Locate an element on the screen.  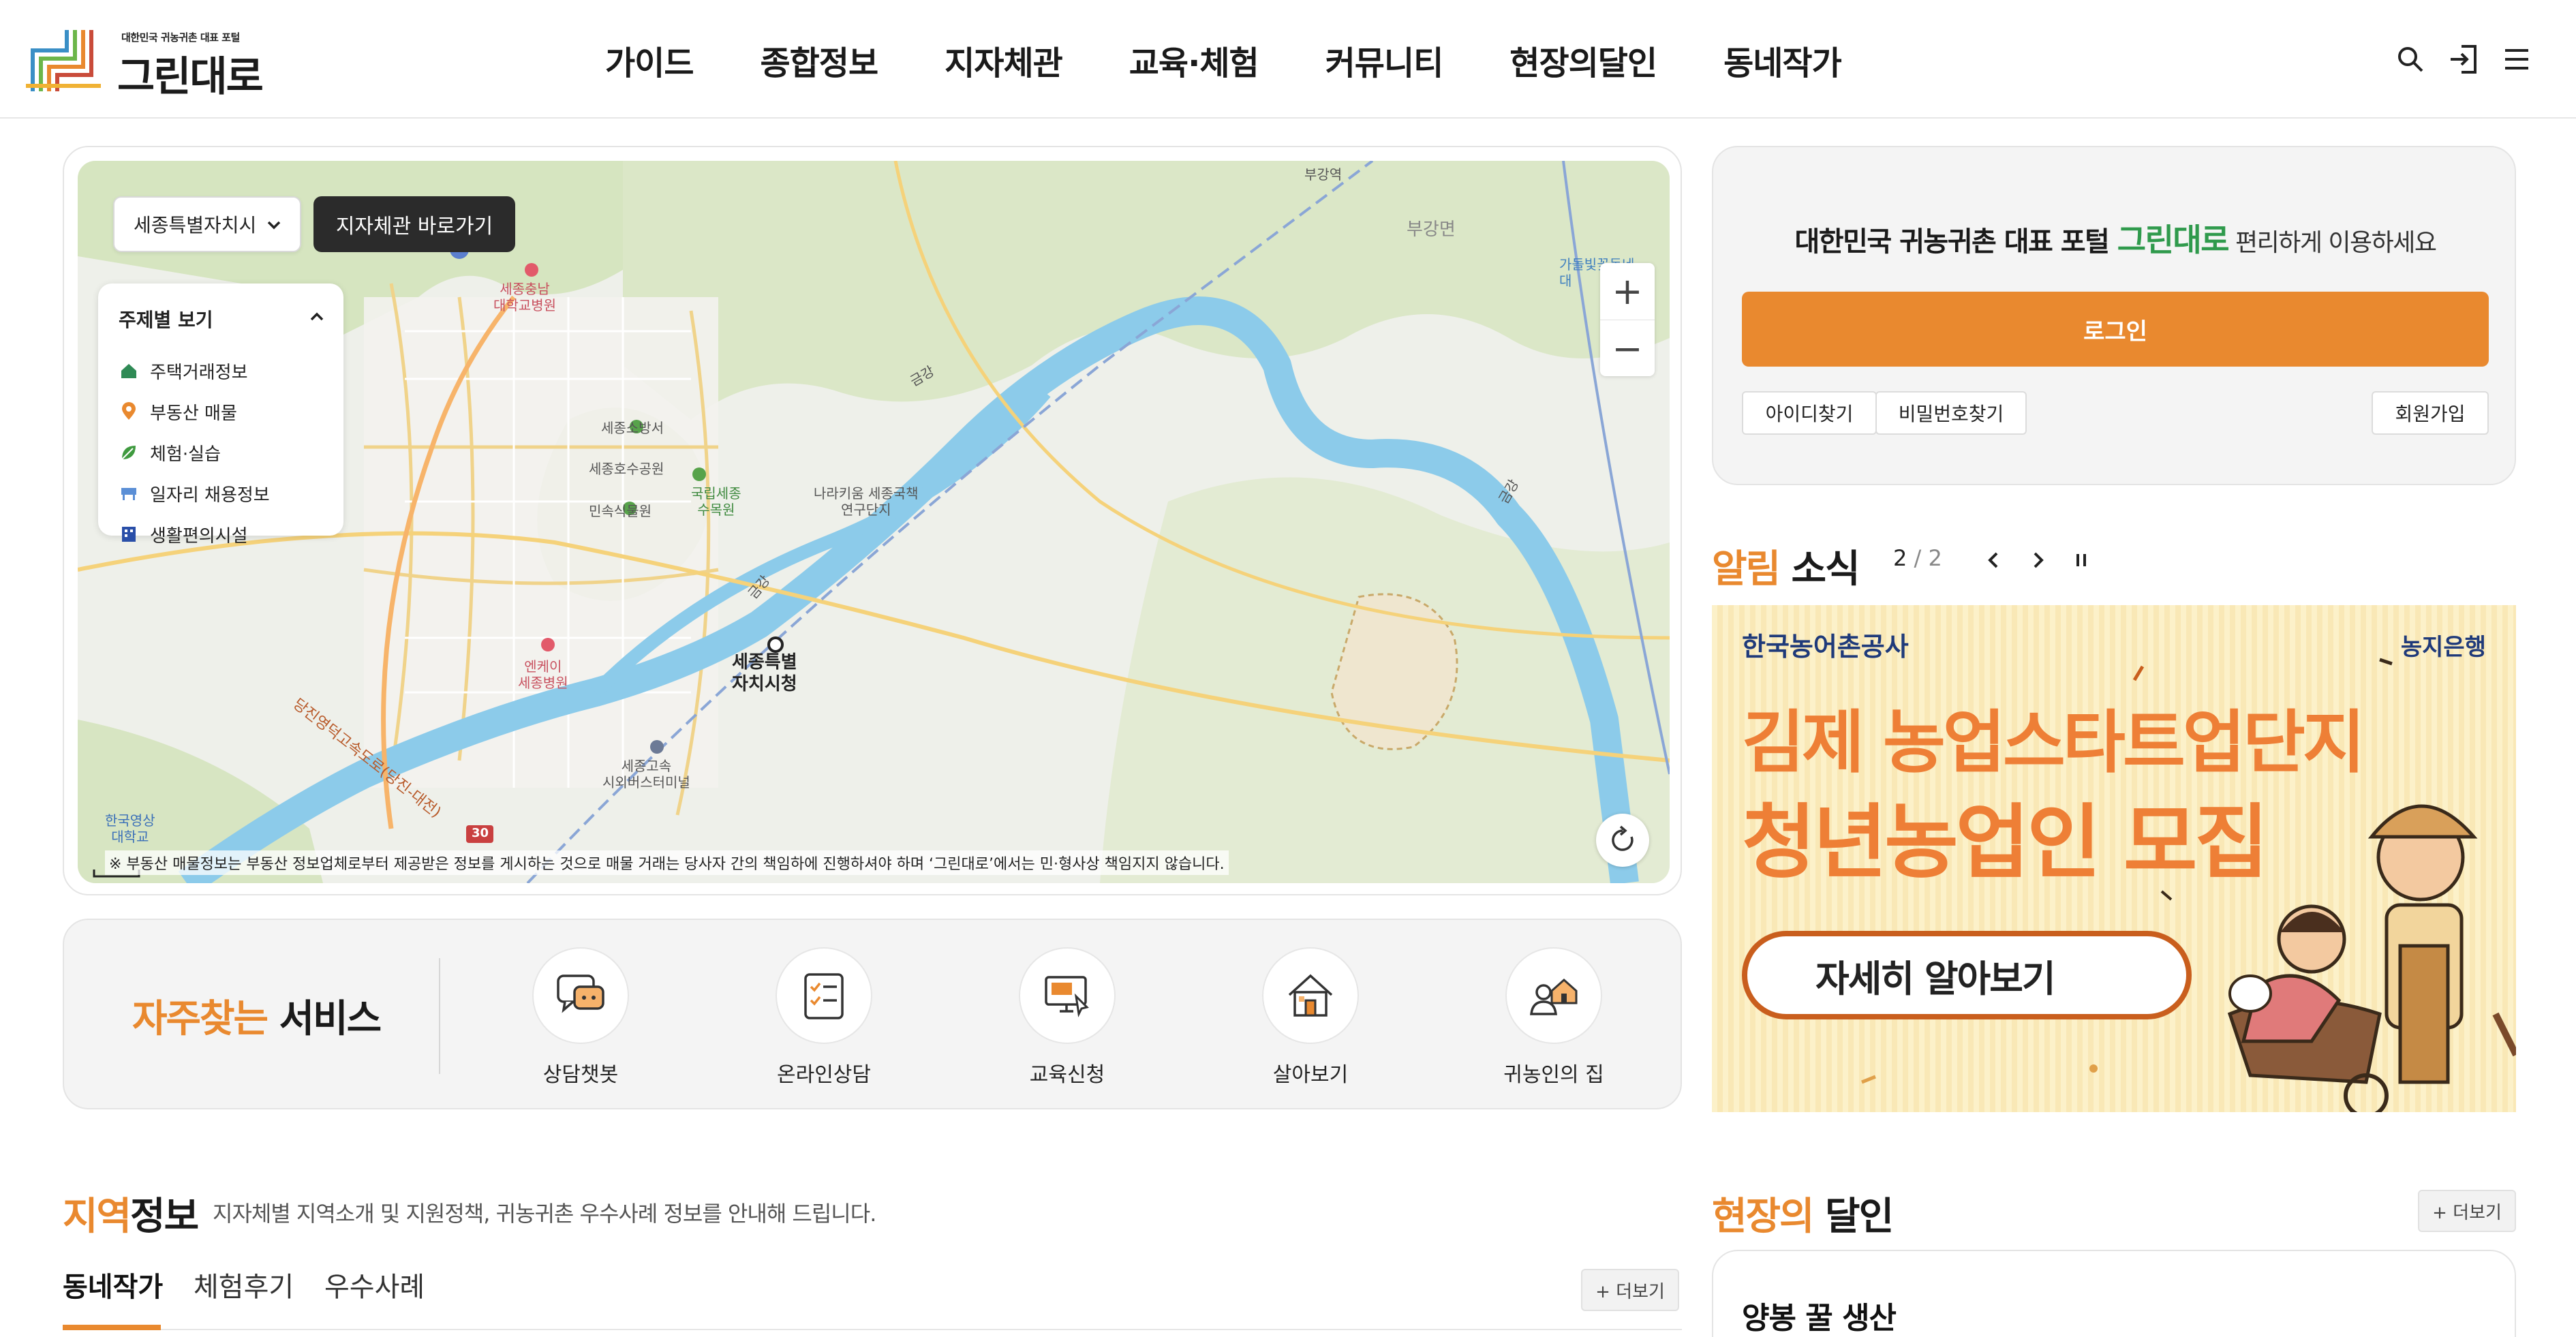
chevron-right-icon is located at coordinates (2039, 560).